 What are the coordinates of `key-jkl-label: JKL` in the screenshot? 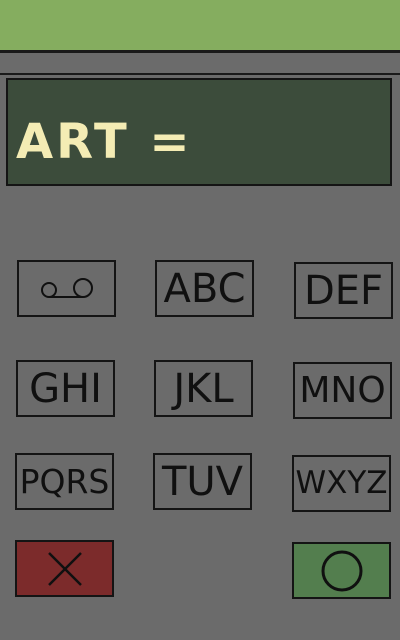 It's located at (203, 388).